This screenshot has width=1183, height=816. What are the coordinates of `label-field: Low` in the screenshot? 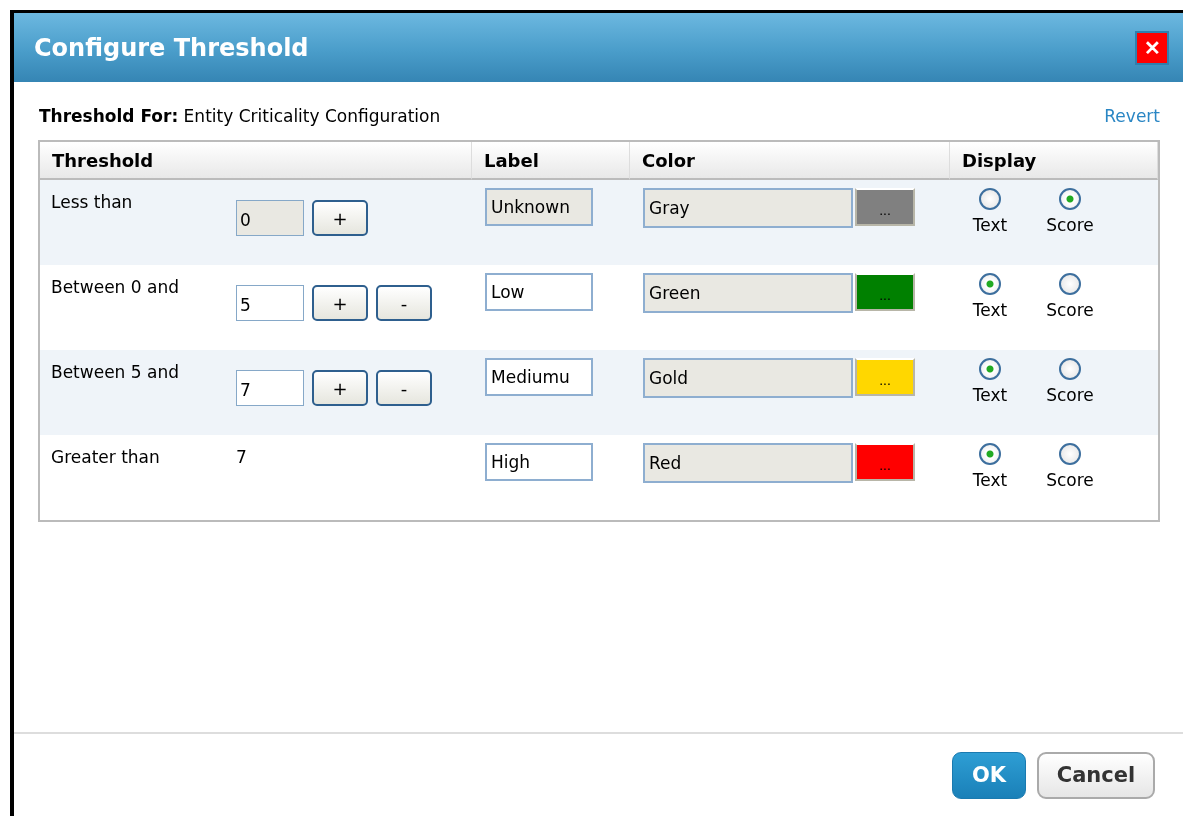 It's located at (539, 292).